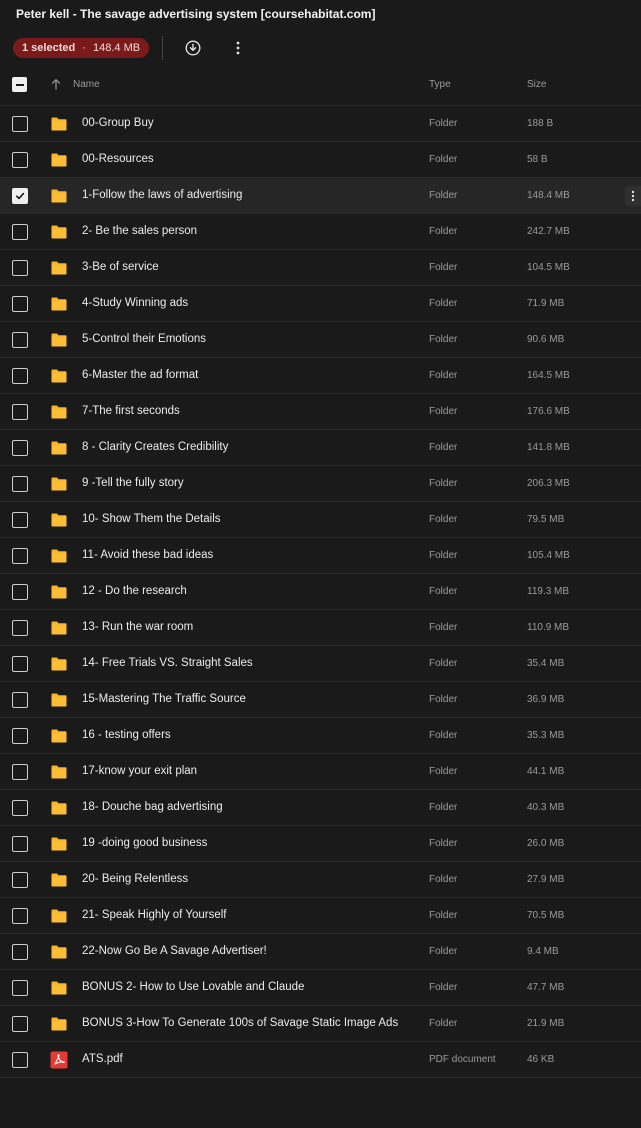  I want to click on file-row: 12 - Do the research Folder 119.3 MB, so click(320, 592).